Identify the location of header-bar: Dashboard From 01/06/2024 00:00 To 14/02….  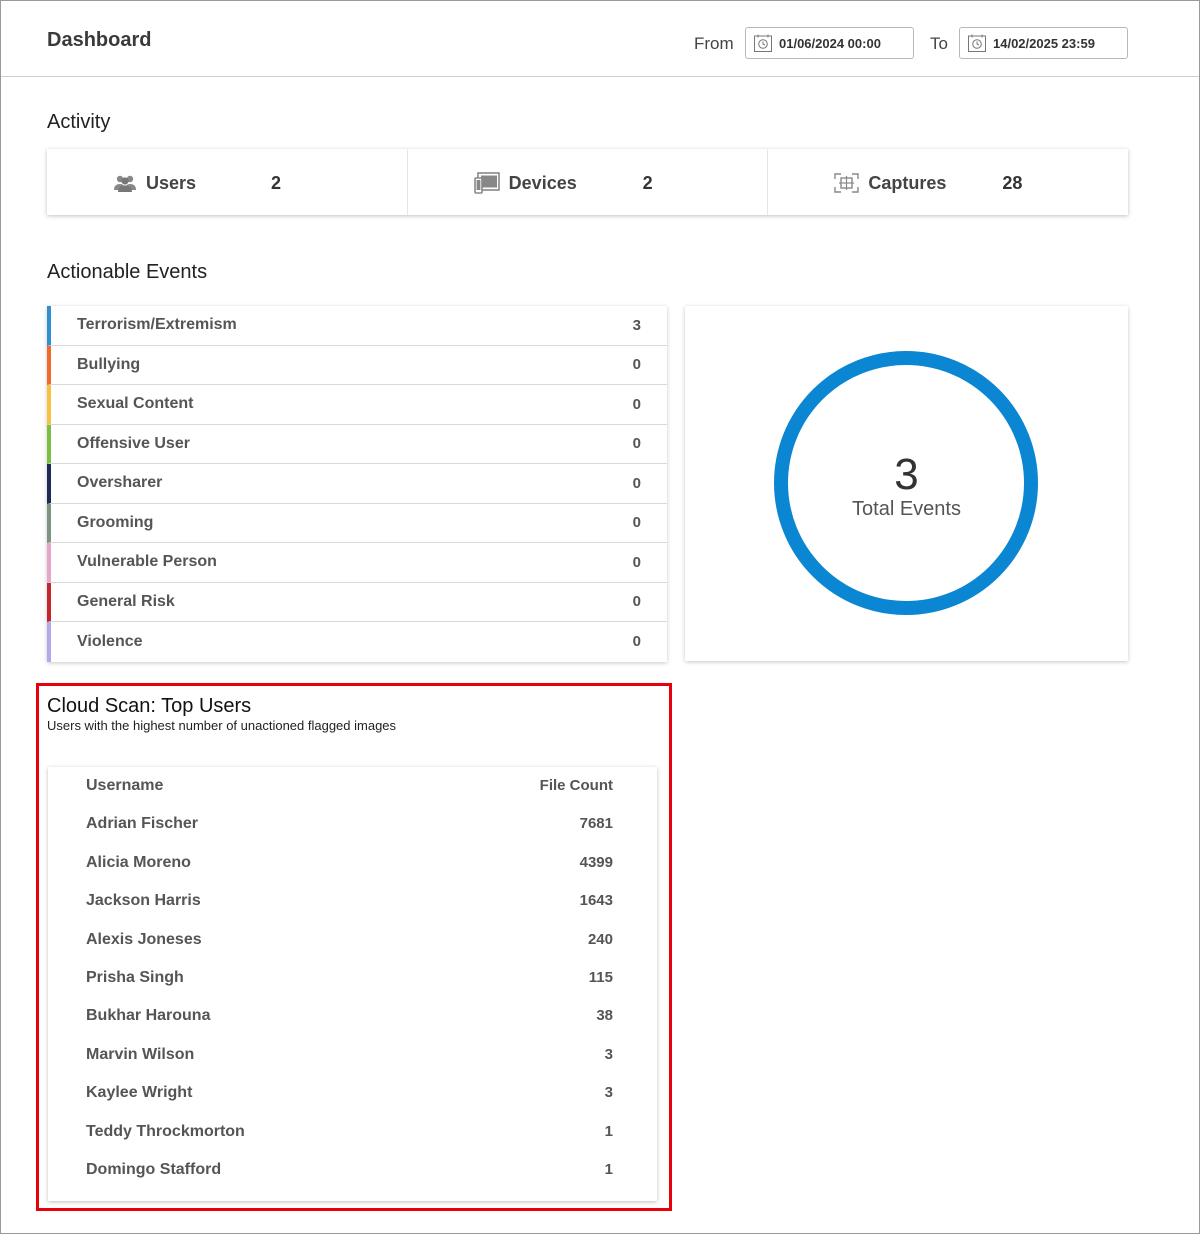
(600, 39).